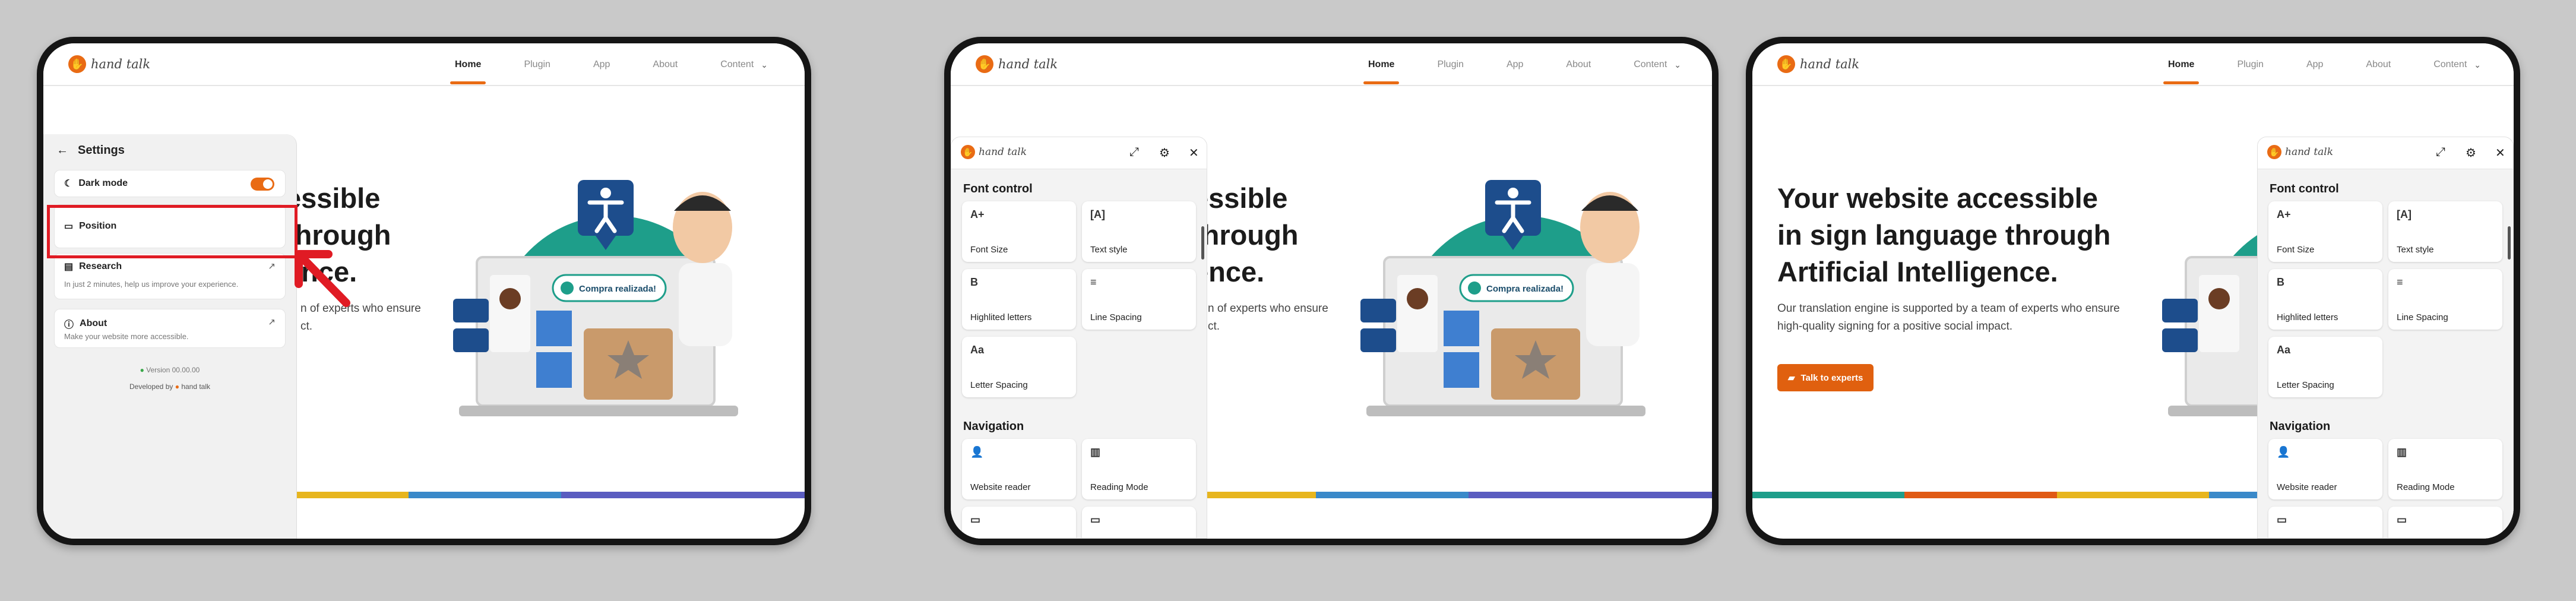 This screenshot has width=2576, height=601. What do you see at coordinates (170, 184) in the screenshot?
I see `dark-mode-row: ☾ Dark mode` at bounding box center [170, 184].